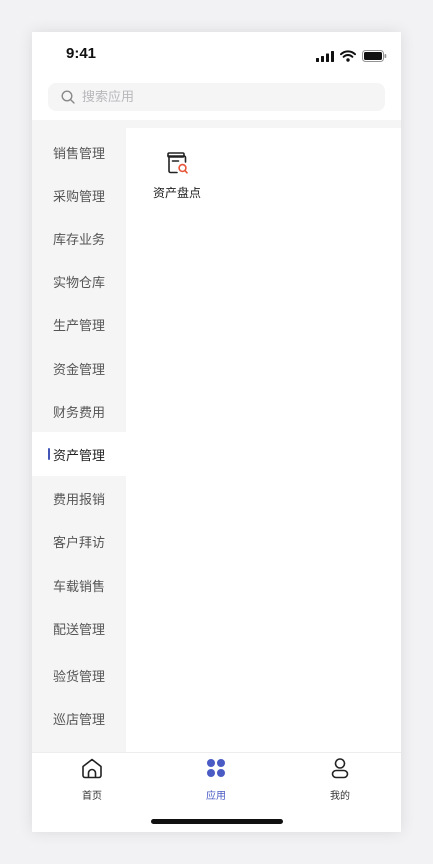 Image resolution: width=433 pixels, height=864 pixels. I want to click on sidebar-item-label: 客户拜访, so click(78, 543).